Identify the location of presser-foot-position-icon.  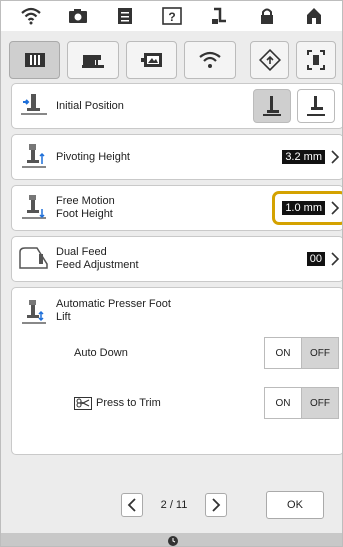
(34, 106).